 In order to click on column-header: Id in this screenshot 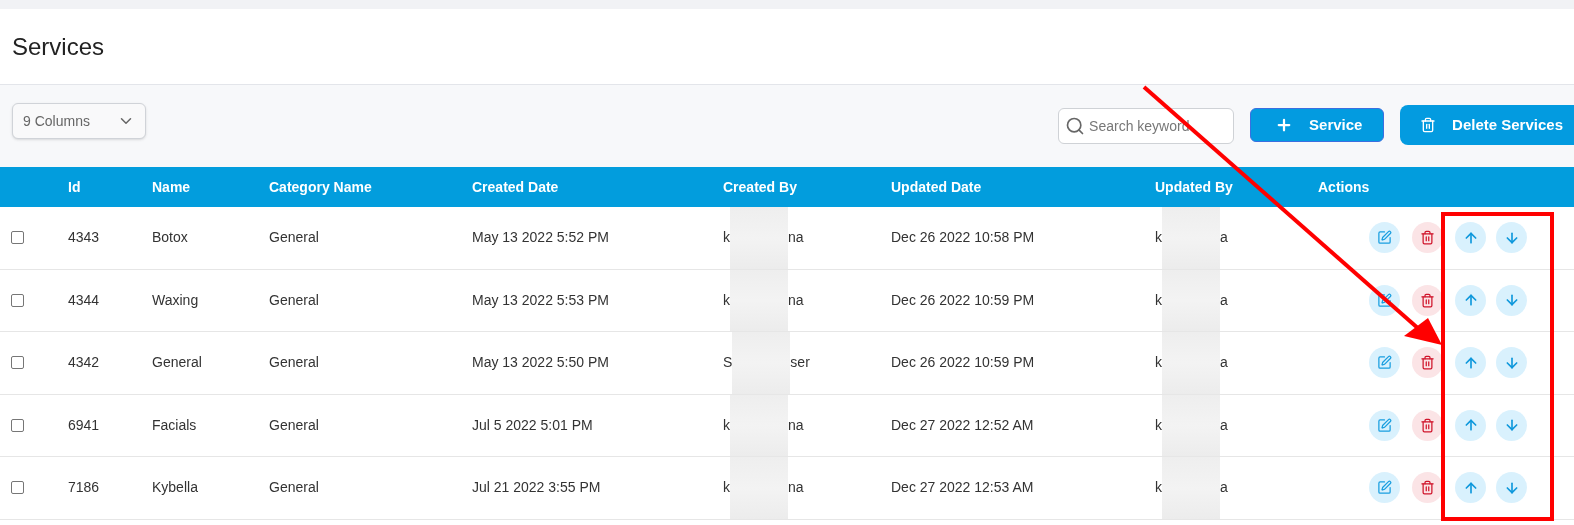, I will do `click(74, 187)`.